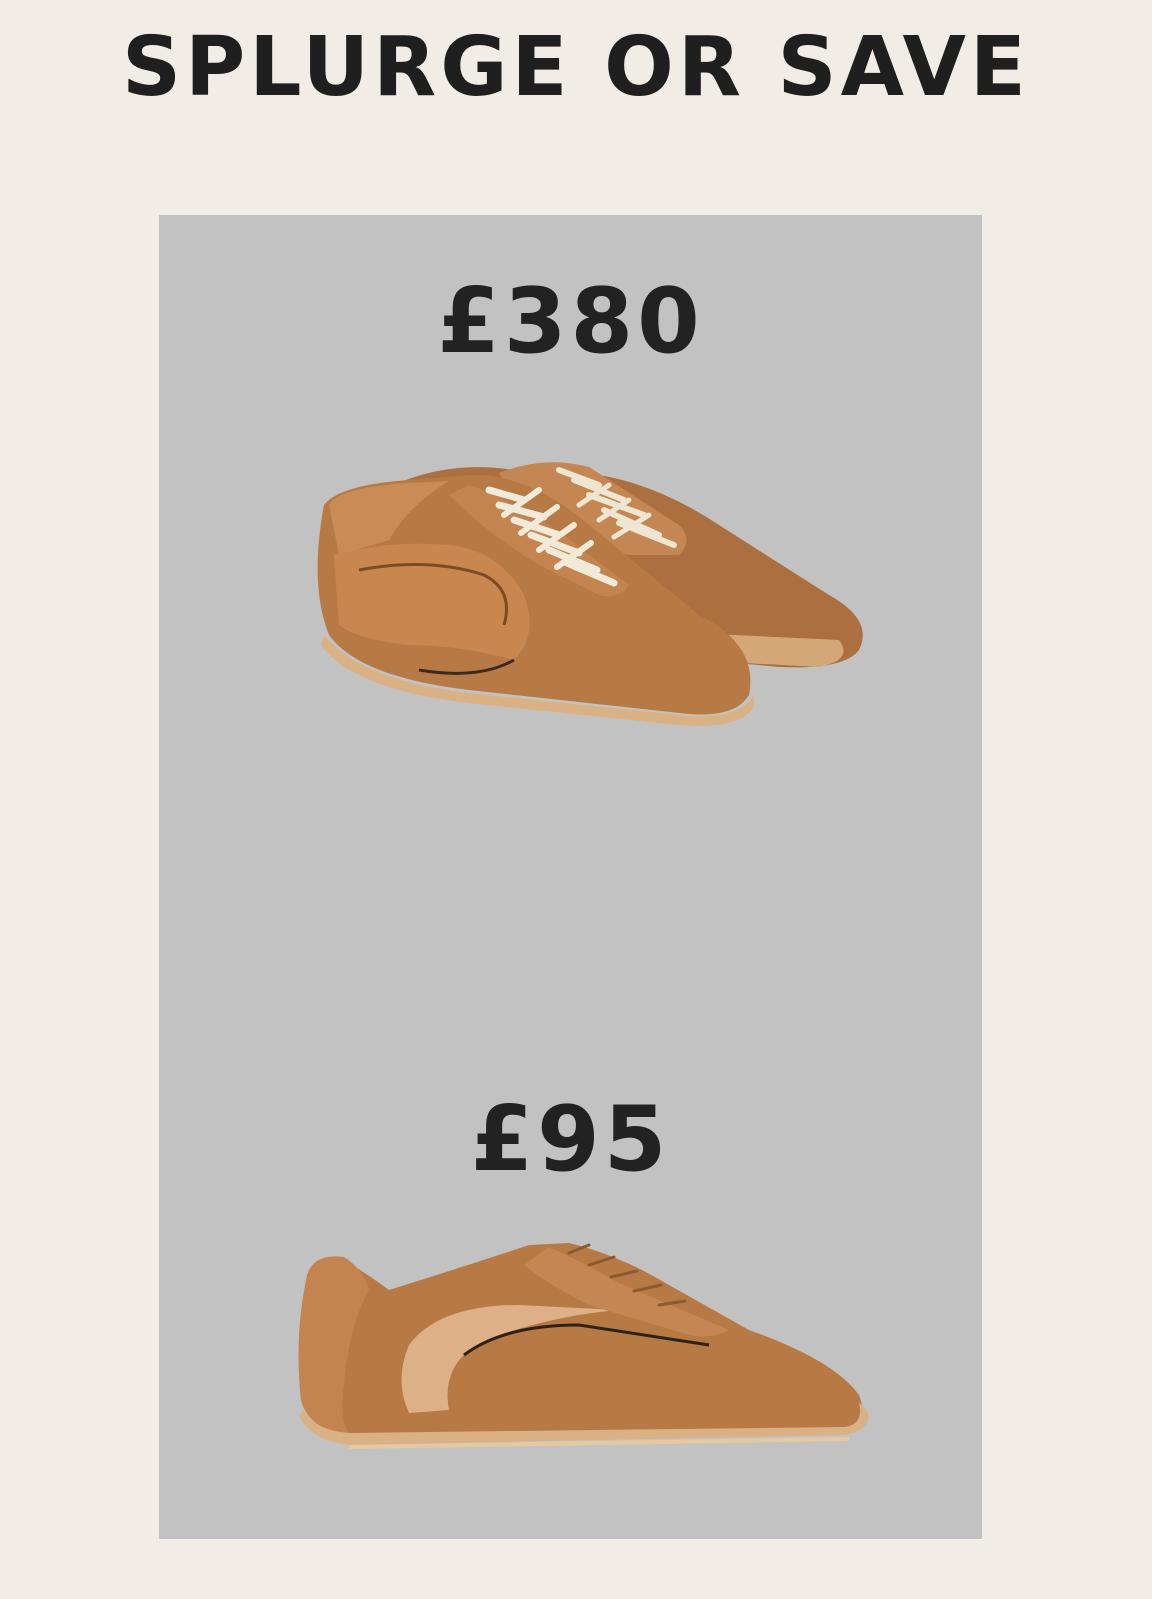  What do you see at coordinates (576, 67) in the screenshot?
I see `page-title: SPLURGE OR SAVE` at bounding box center [576, 67].